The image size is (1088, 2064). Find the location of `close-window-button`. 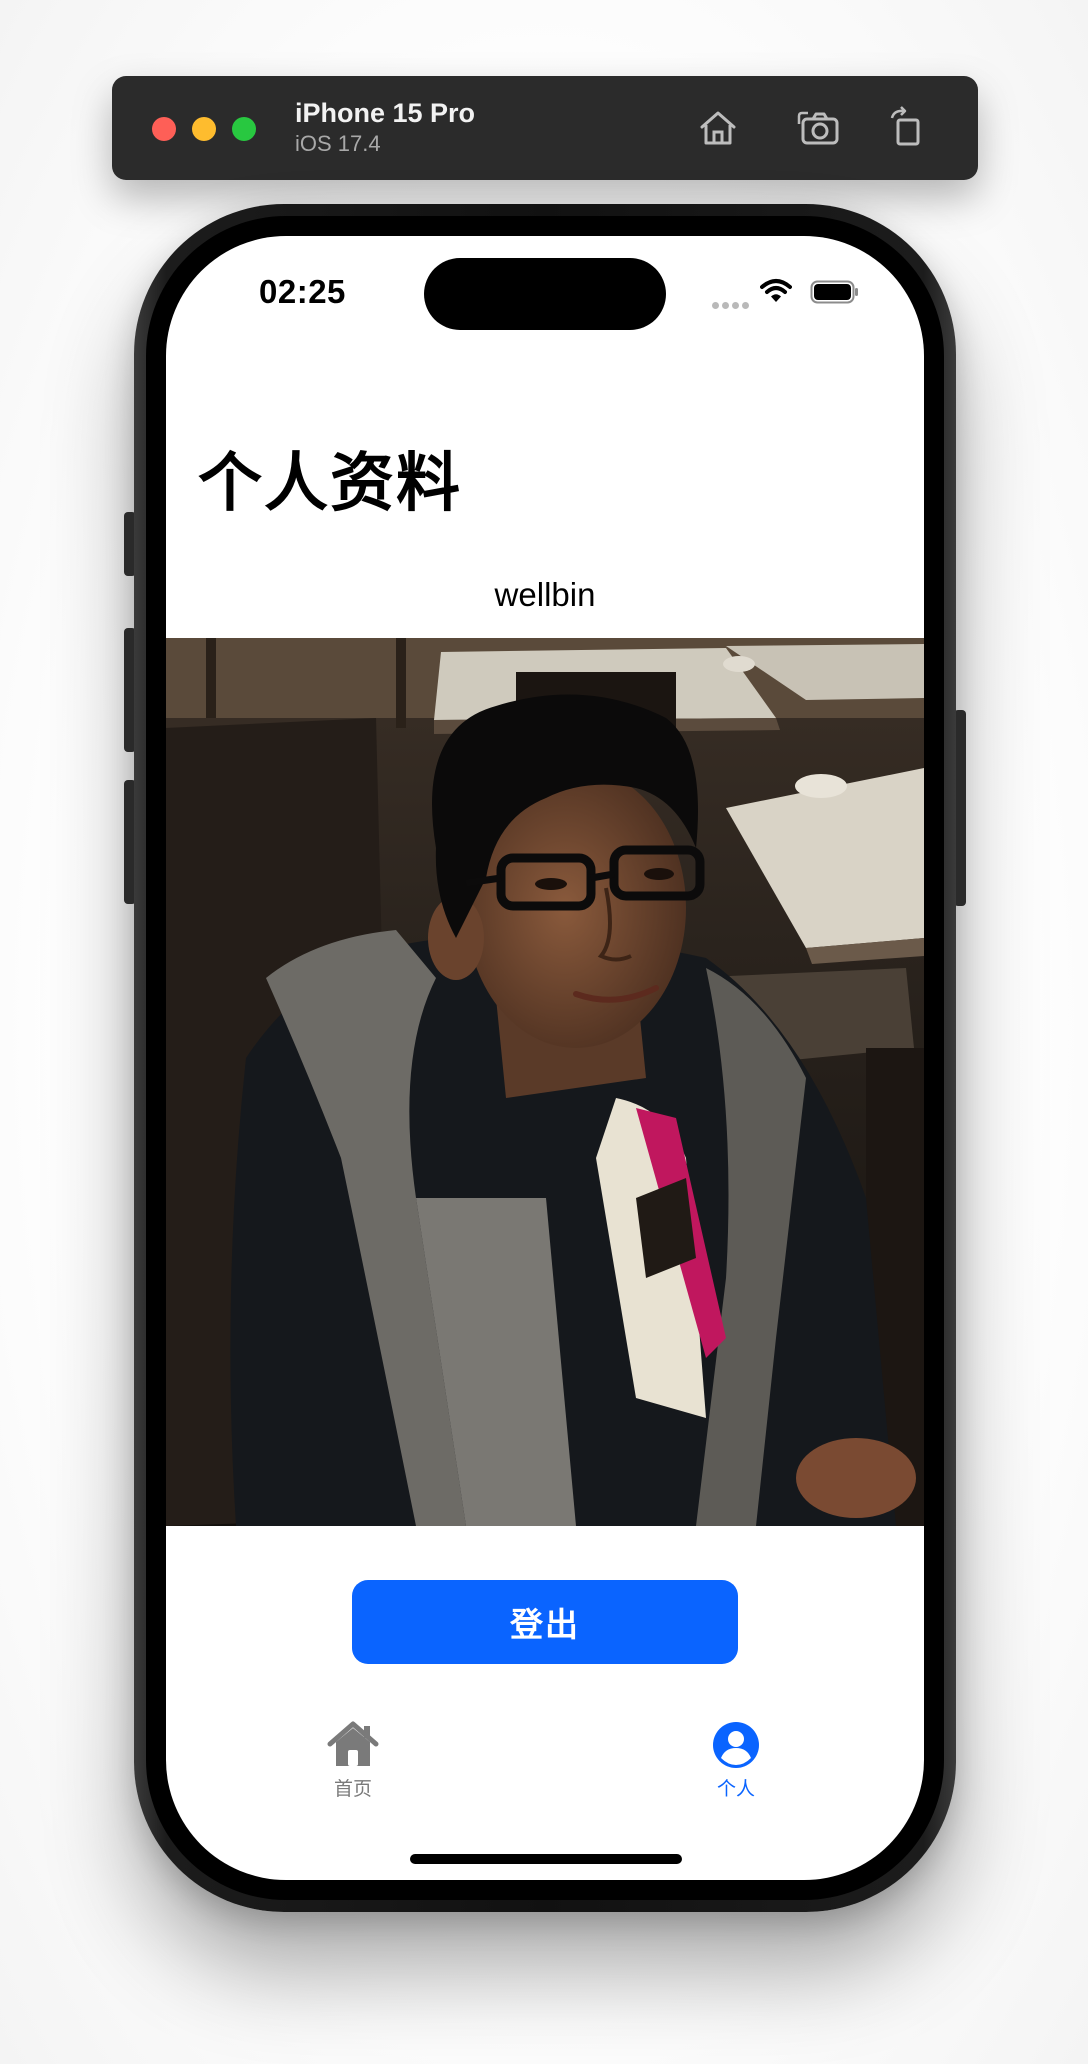

close-window-button is located at coordinates (164, 129).